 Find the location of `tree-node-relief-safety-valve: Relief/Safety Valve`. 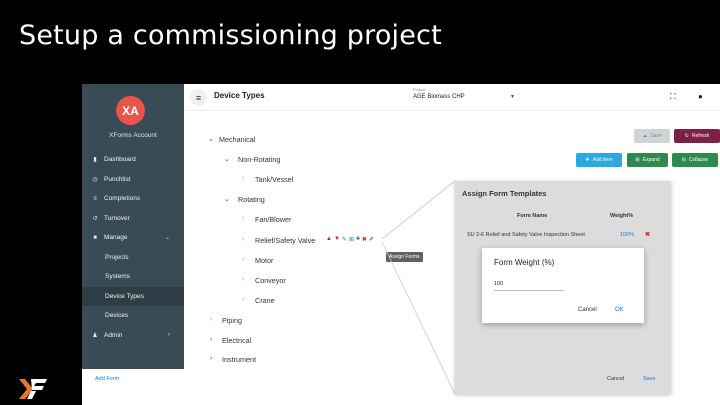

tree-node-relief-safety-valve: Relief/Safety Valve is located at coordinates (285, 240).